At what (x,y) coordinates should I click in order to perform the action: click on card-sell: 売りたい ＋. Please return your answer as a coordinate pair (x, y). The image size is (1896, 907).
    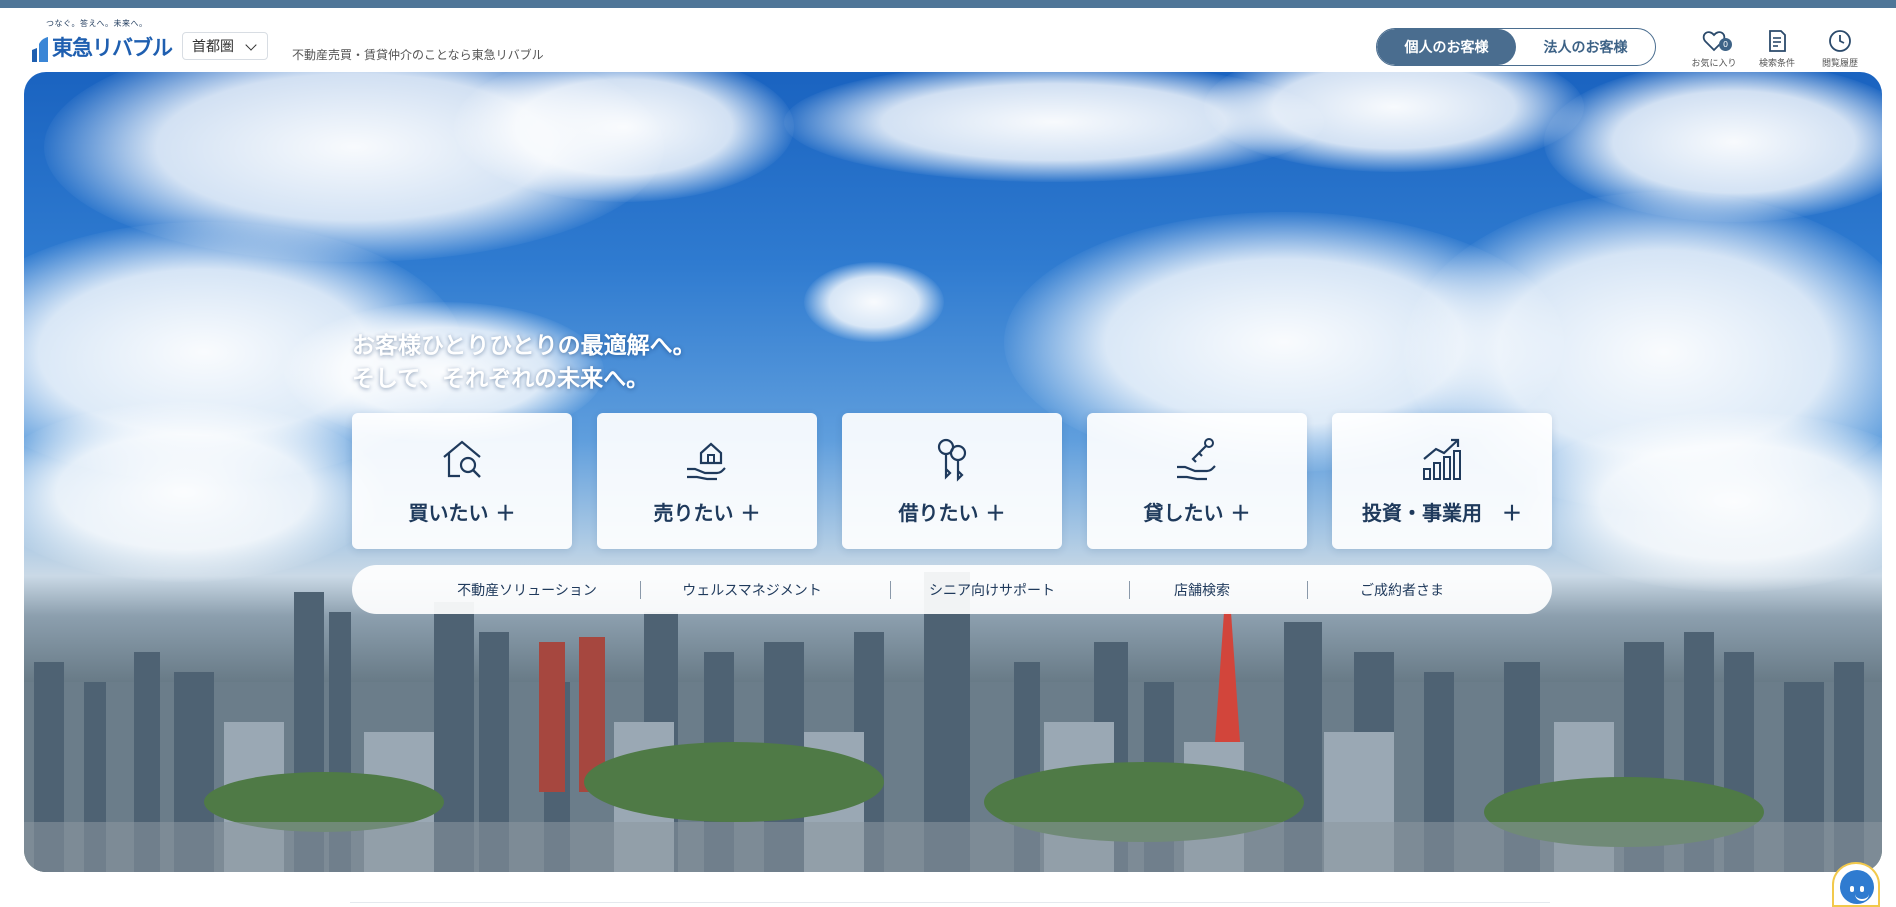
    Looking at the image, I should click on (707, 481).